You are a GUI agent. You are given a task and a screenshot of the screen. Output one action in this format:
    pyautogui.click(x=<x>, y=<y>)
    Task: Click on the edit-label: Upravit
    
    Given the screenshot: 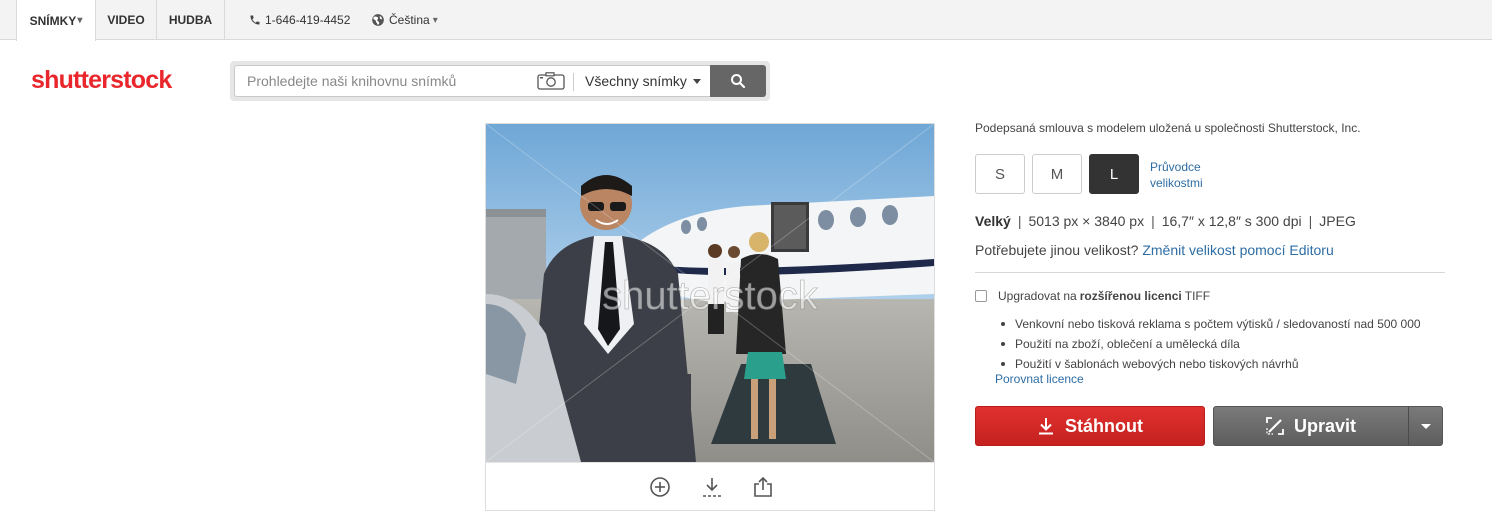 What is the action you would take?
    pyautogui.click(x=1324, y=425)
    